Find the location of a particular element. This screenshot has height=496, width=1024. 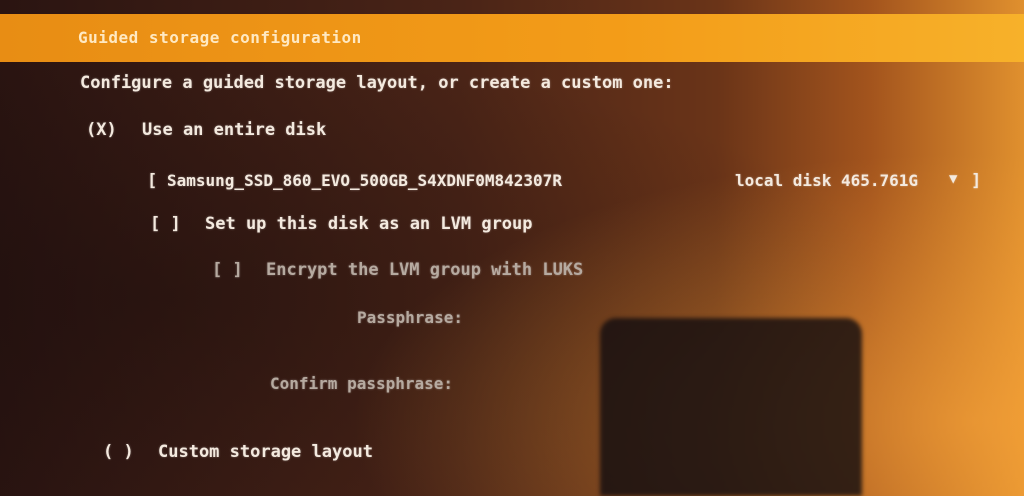

encrypt-checkbox: [ ] is located at coordinates (227, 270).